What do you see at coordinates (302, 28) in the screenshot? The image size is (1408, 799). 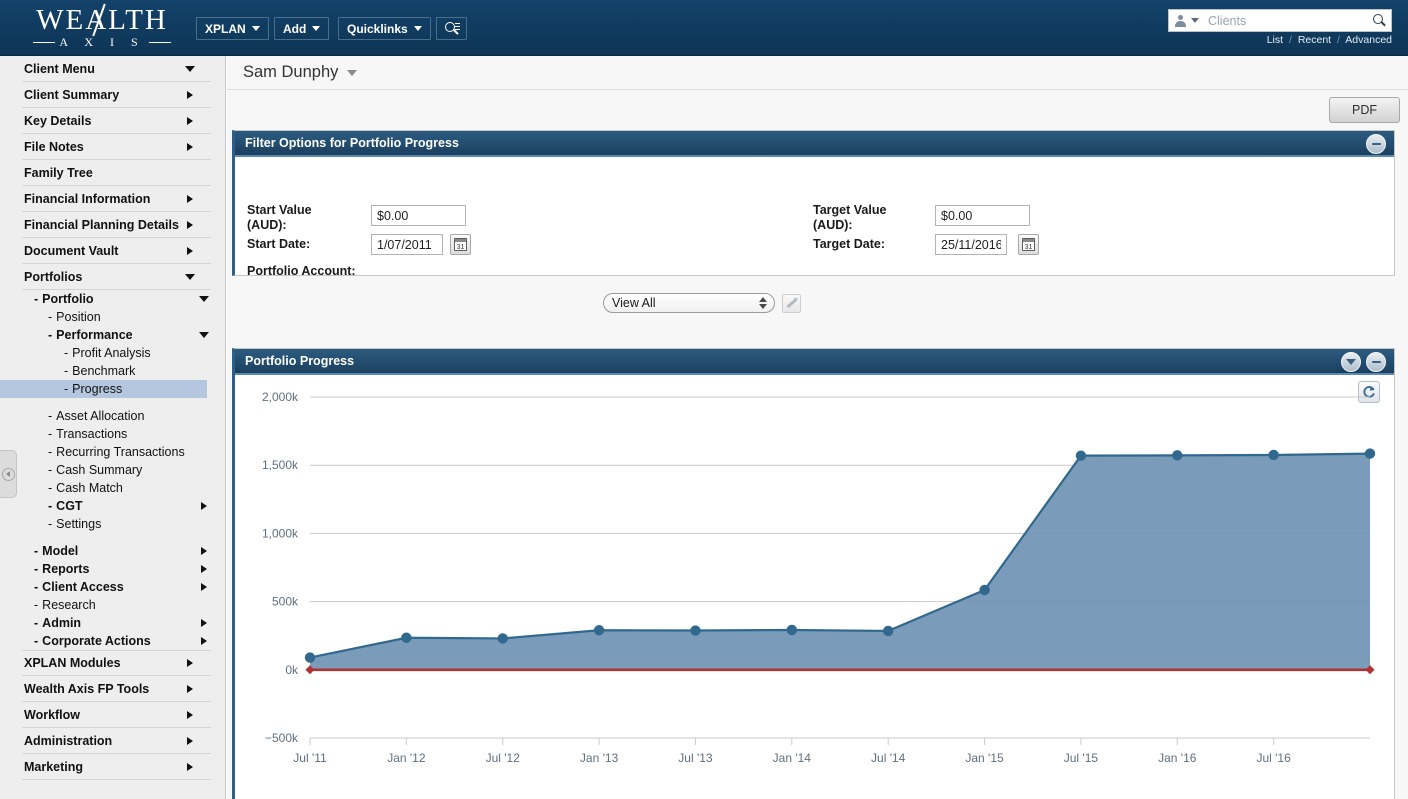 I see `nav-add-button: Add` at bounding box center [302, 28].